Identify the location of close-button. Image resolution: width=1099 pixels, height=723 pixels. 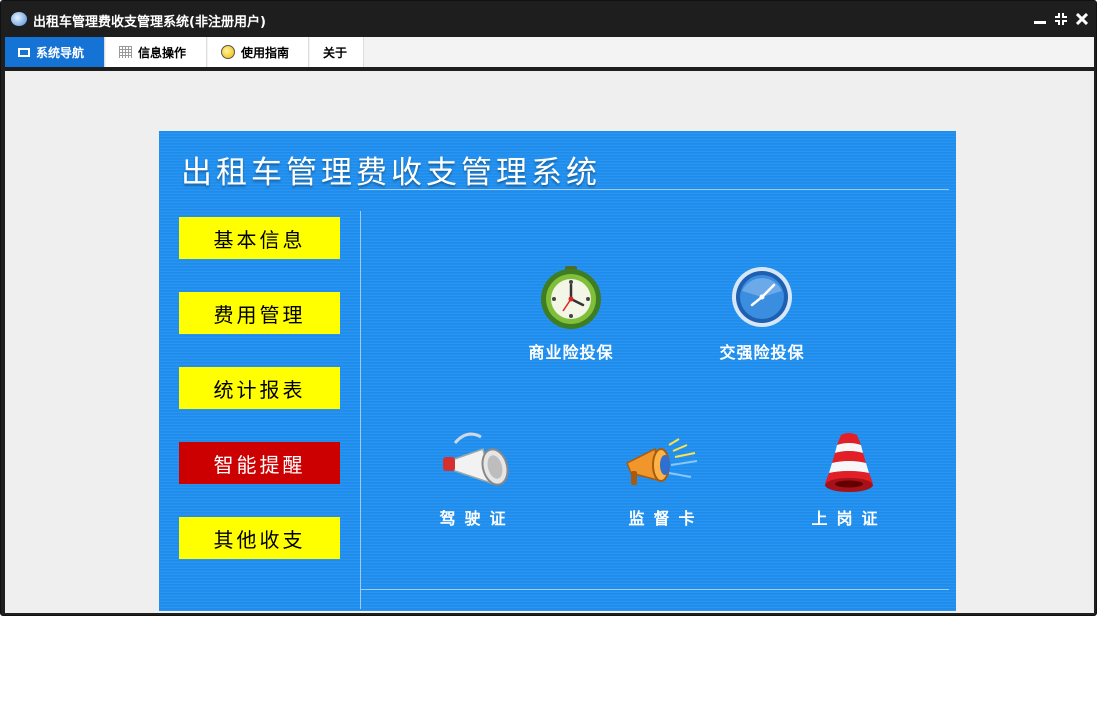
(1082, 19).